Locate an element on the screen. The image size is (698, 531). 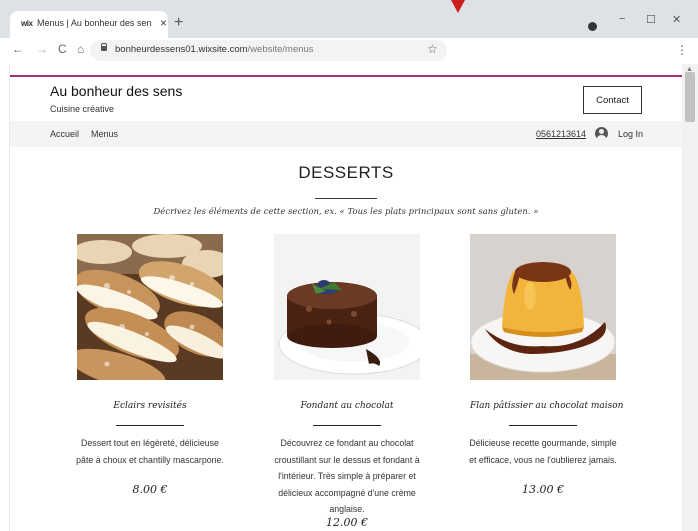
section-title: DESSERTS is located at coordinates (346, 172).